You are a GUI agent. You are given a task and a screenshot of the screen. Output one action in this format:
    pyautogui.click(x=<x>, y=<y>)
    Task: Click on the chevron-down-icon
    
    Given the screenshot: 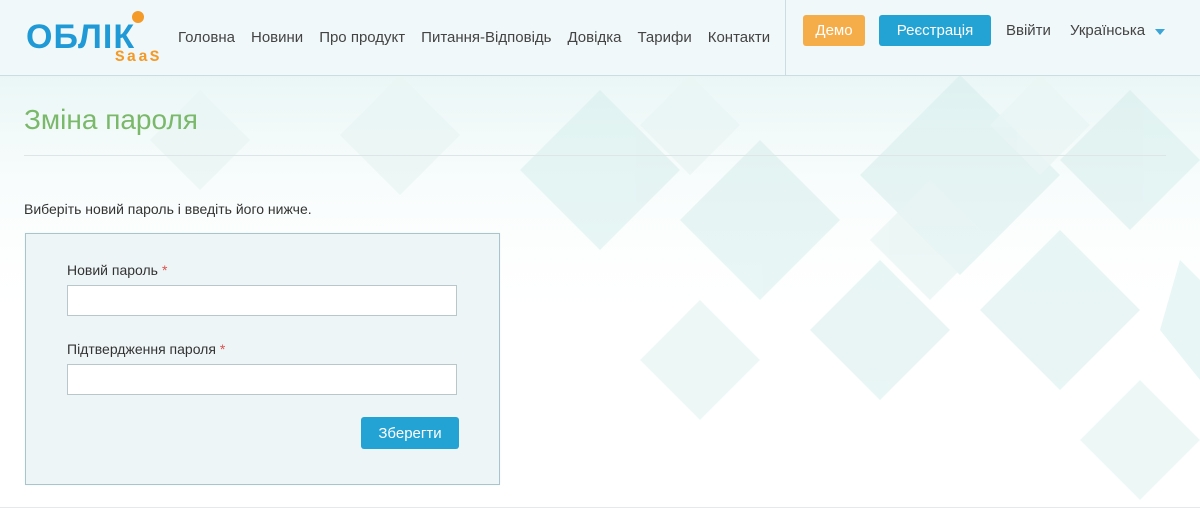 What is the action you would take?
    pyautogui.click(x=1160, y=32)
    